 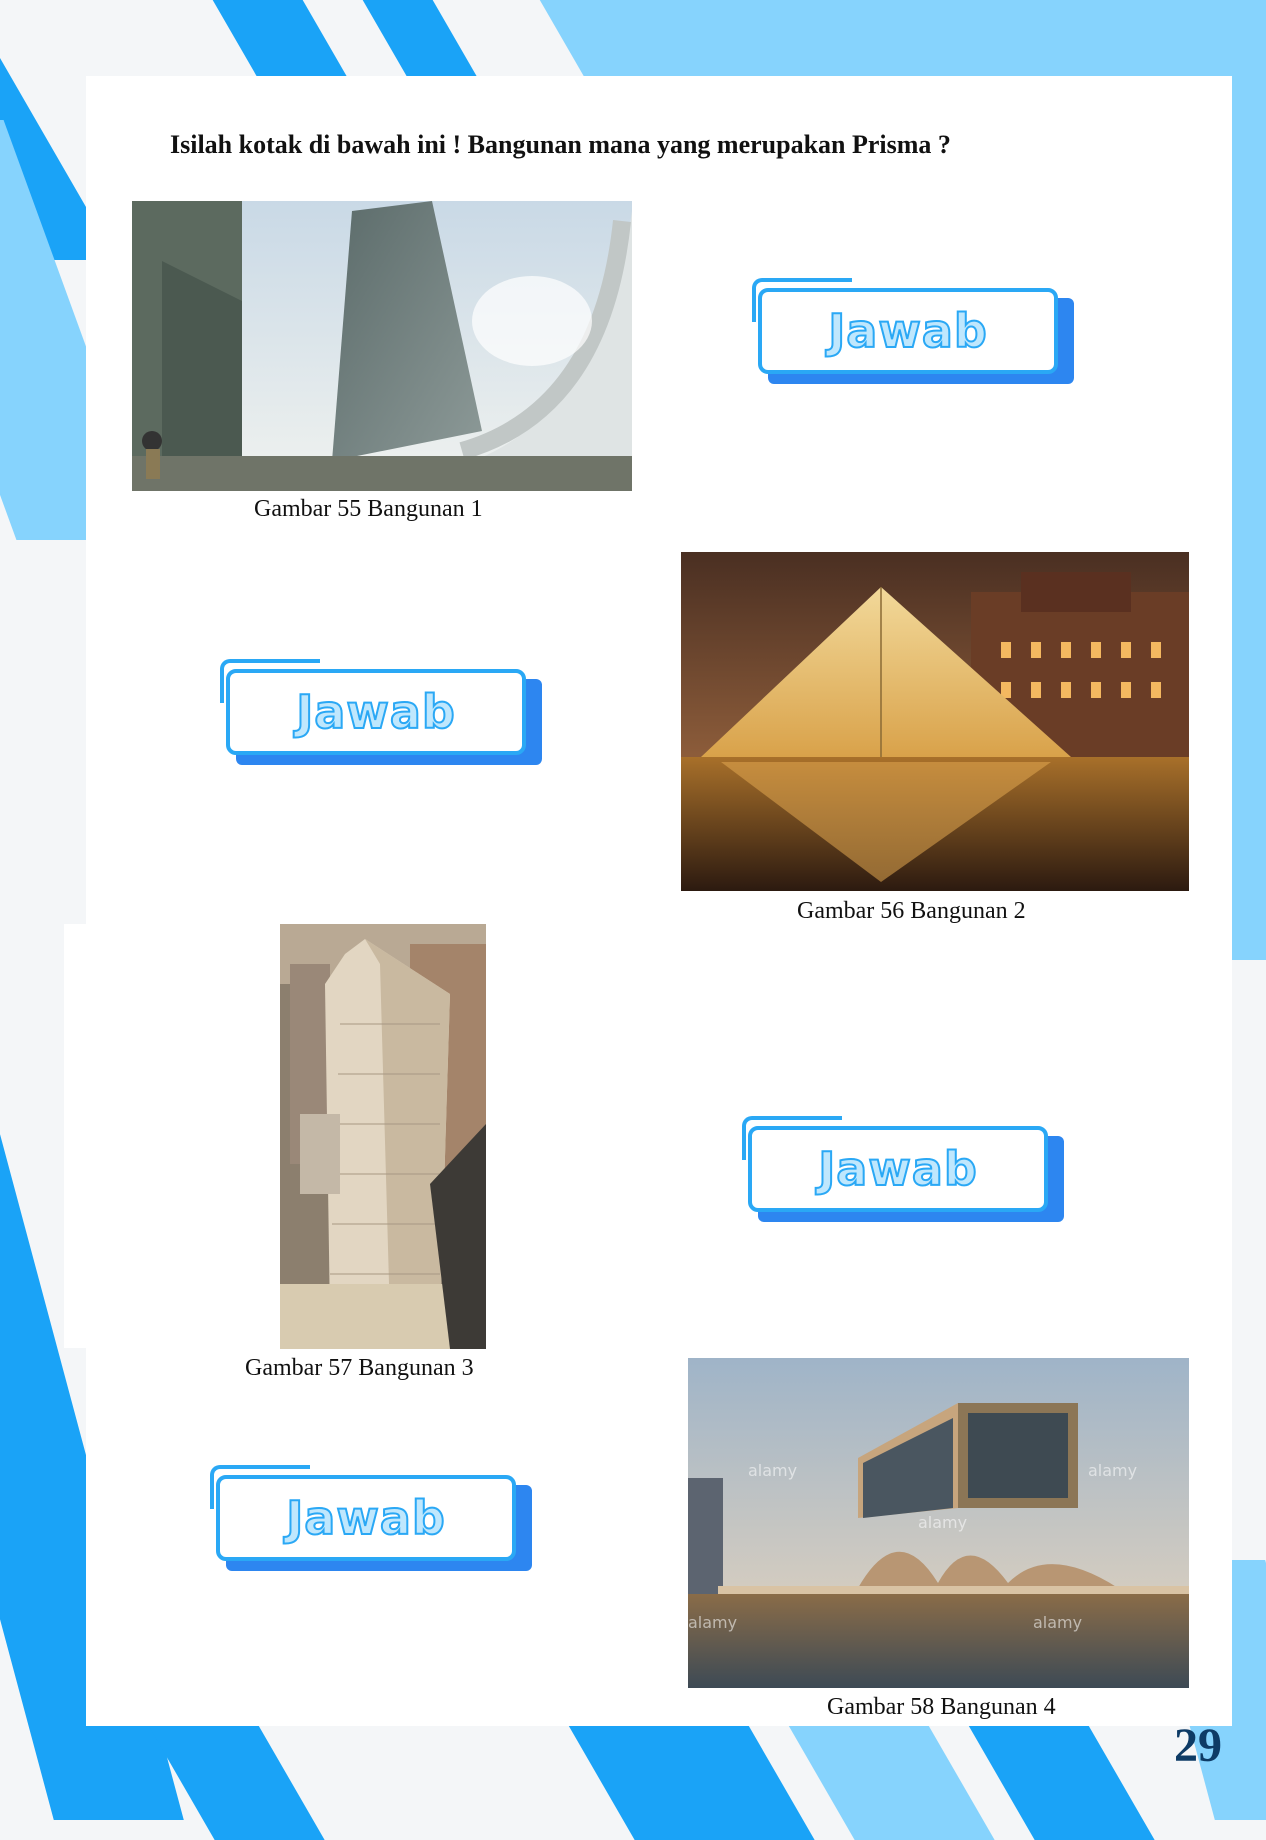 I want to click on caption-bangunan-2: Gambar 56 Bangunan 2, so click(x=911, y=911).